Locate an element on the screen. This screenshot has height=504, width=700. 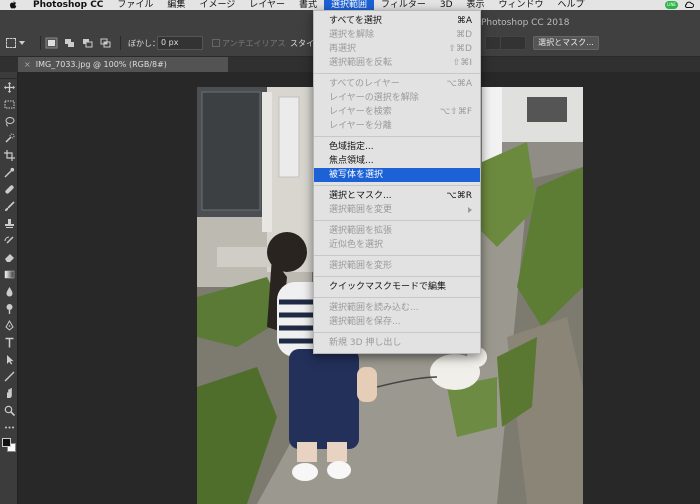
tool-preset-picker is located at coordinates (21, 43).